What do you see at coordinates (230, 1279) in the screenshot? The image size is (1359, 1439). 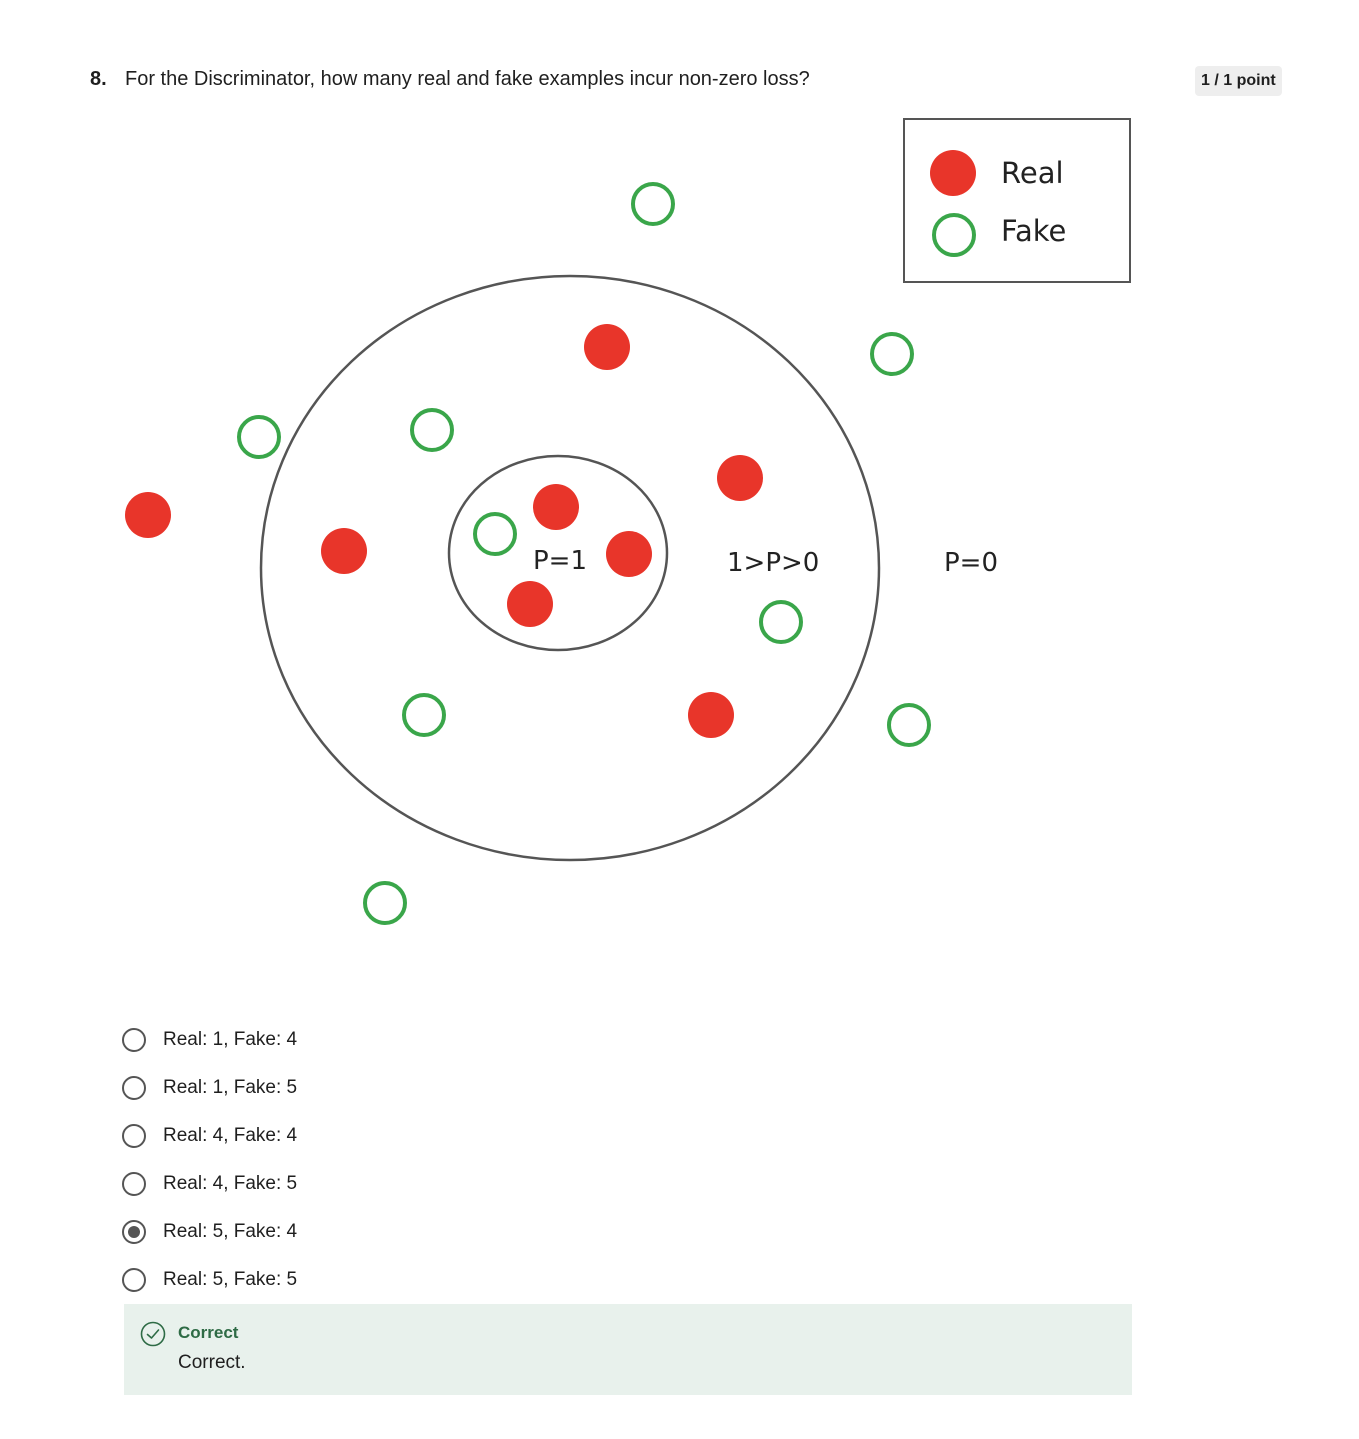 I see `option-label: Real: 5, Fake: 5` at bounding box center [230, 1279].